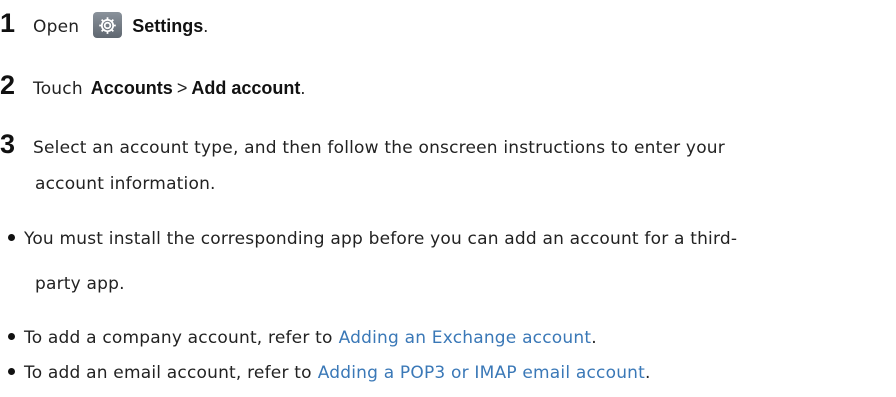  I want to click on add-account-label: Add account, so click(246, 88).